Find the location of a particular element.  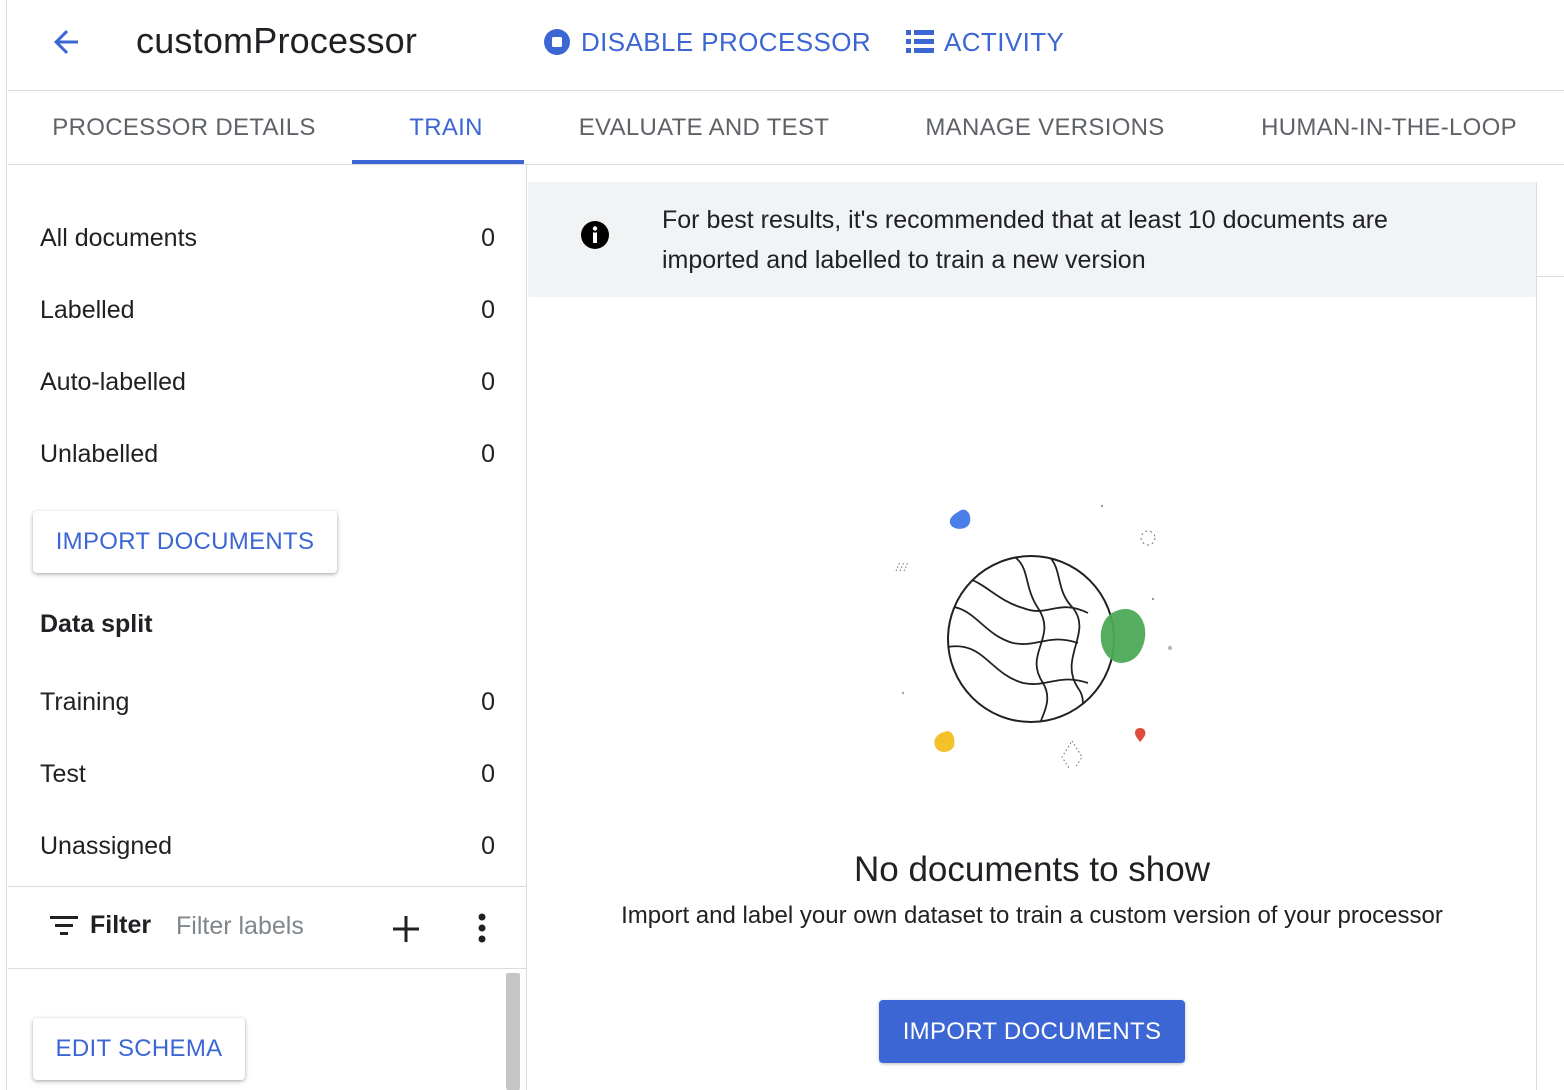

split-label: Test is located at coordinates (63, 773).